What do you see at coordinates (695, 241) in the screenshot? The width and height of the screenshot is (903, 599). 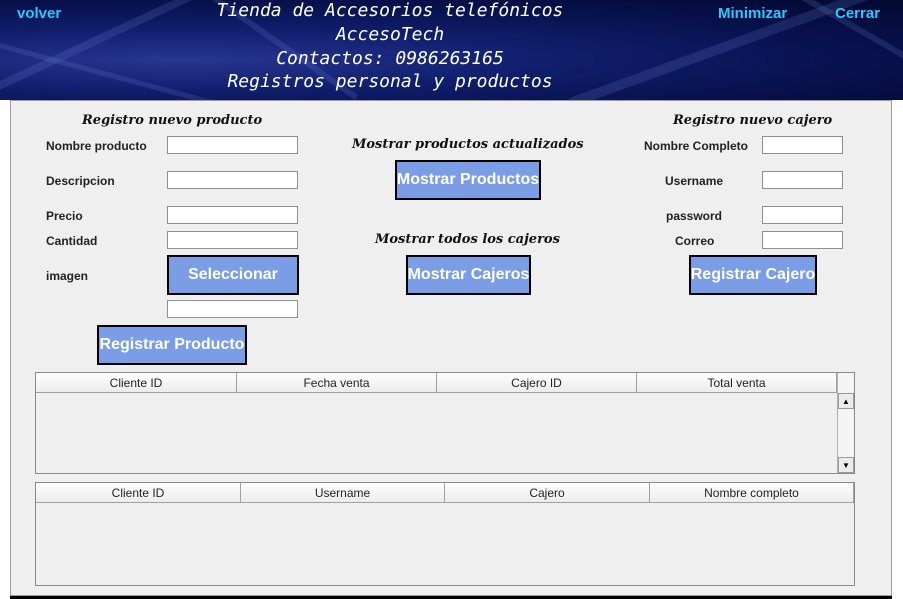 I see `correo-label: Correo` at bounding box center [695, 241].